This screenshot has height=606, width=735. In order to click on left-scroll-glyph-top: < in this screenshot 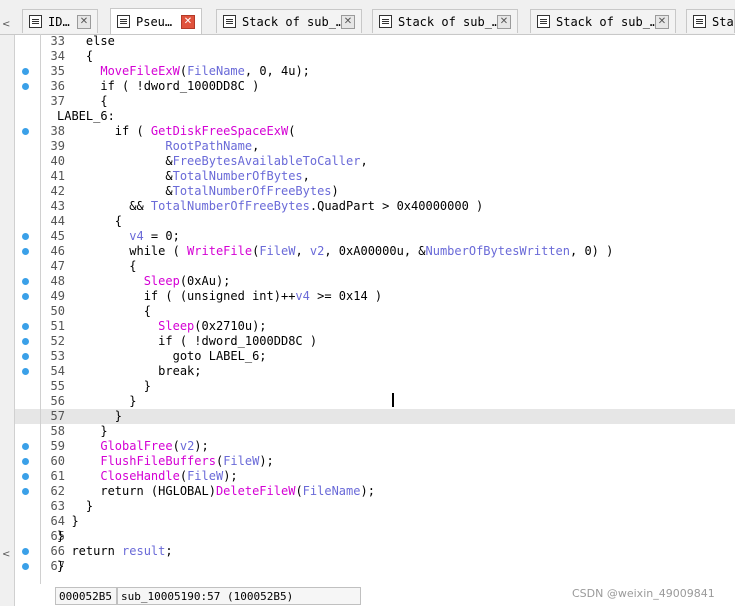, I will do `click(6, 24)`.